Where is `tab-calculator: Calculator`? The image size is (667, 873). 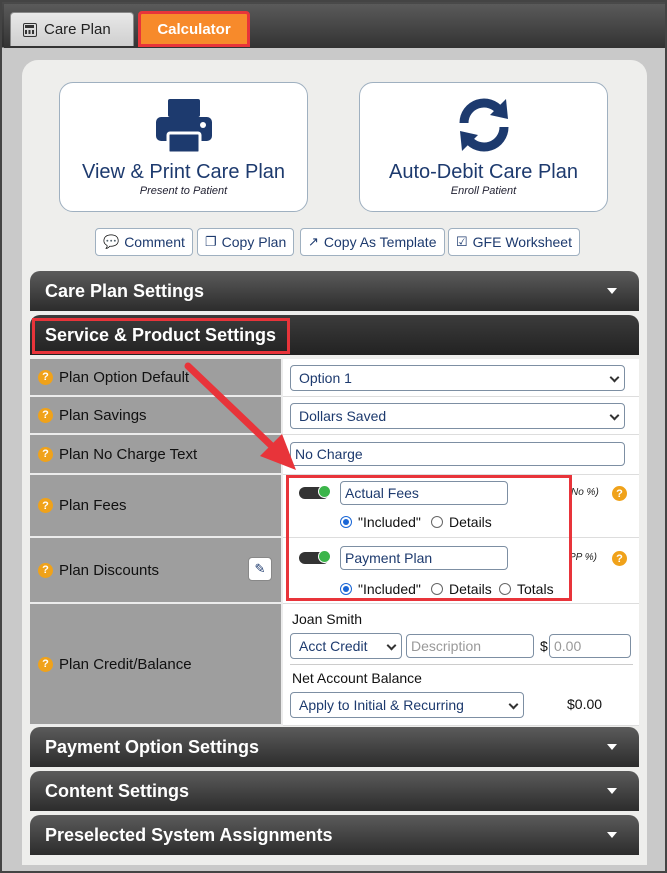 tab-calculator: Calculator is located at coordinates (194, 29).